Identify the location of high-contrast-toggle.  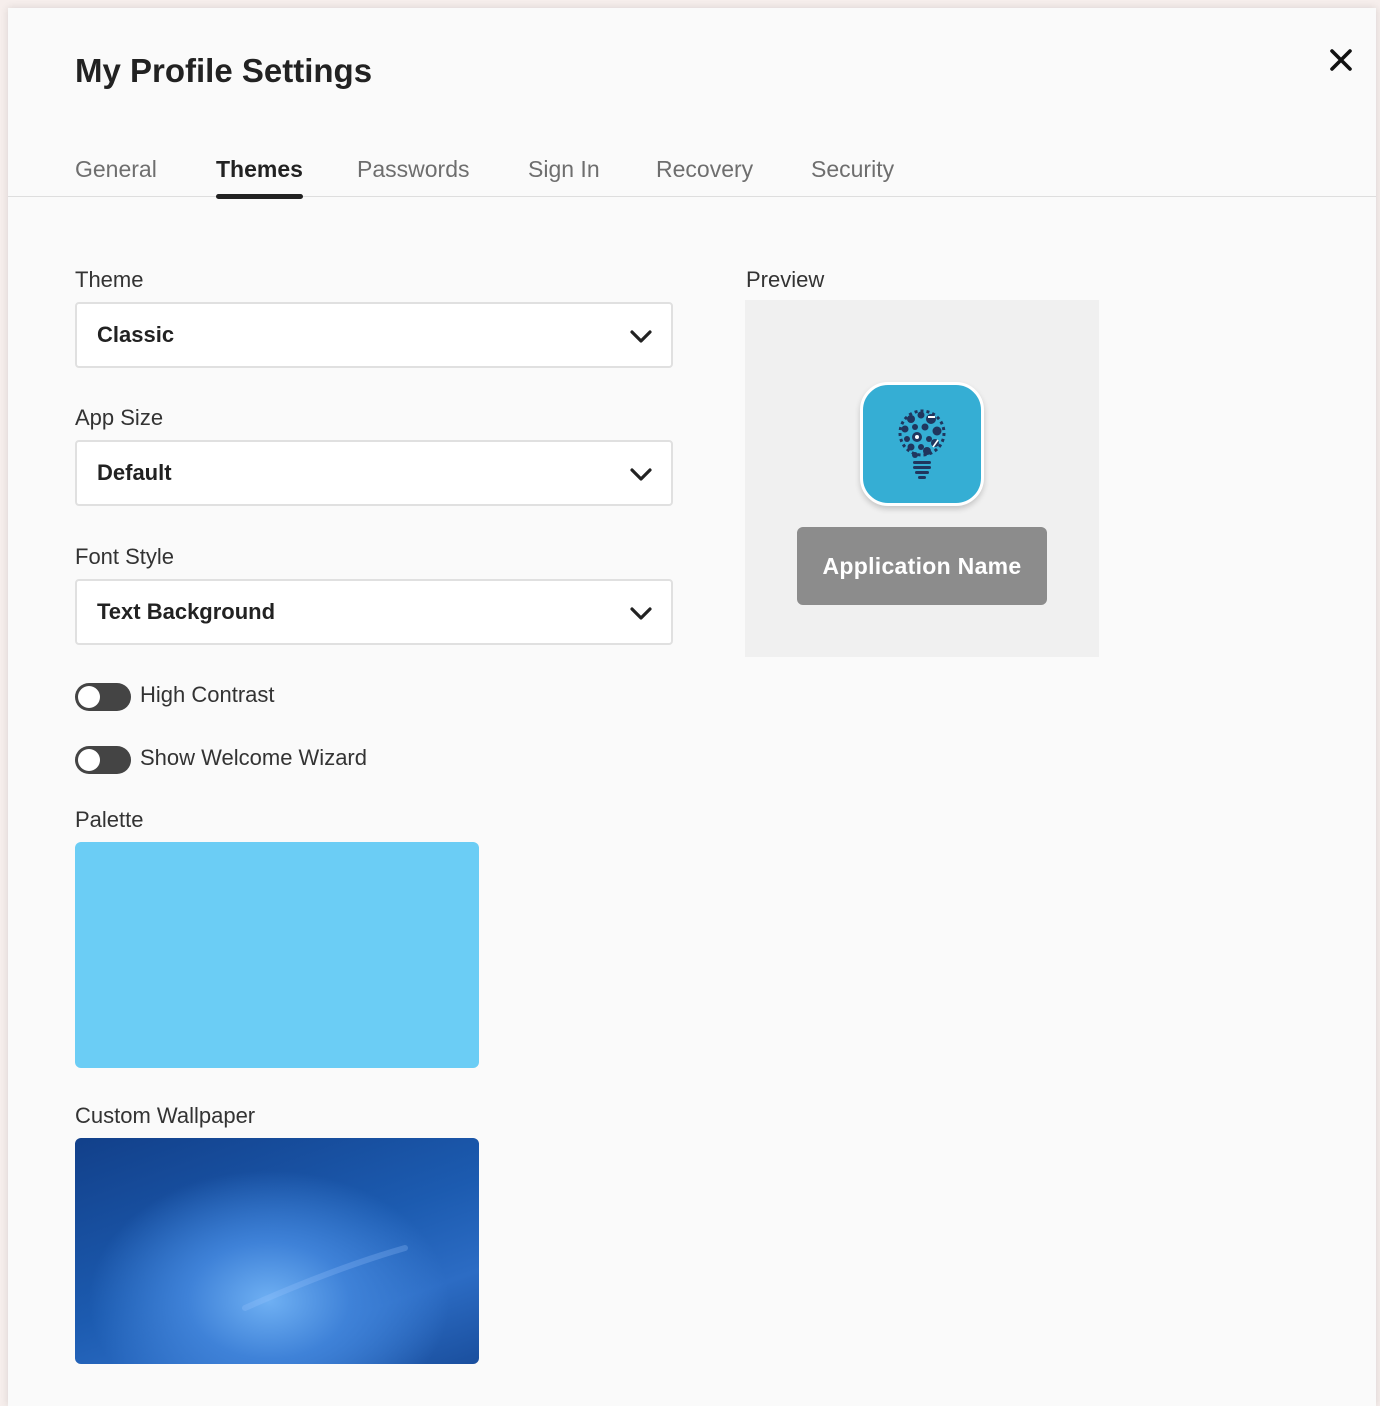
(103, 697).